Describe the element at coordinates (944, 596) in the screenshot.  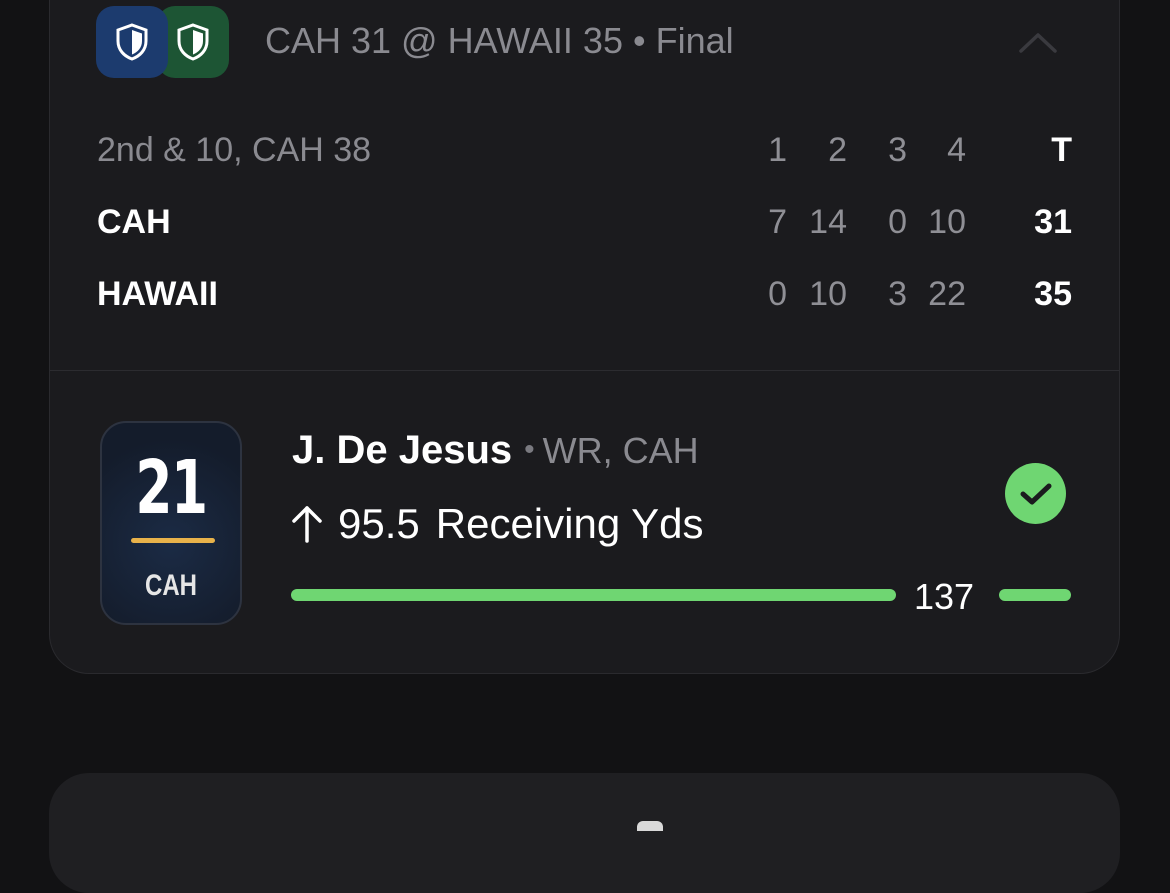
I see `stat-result-value: 137` at that location.